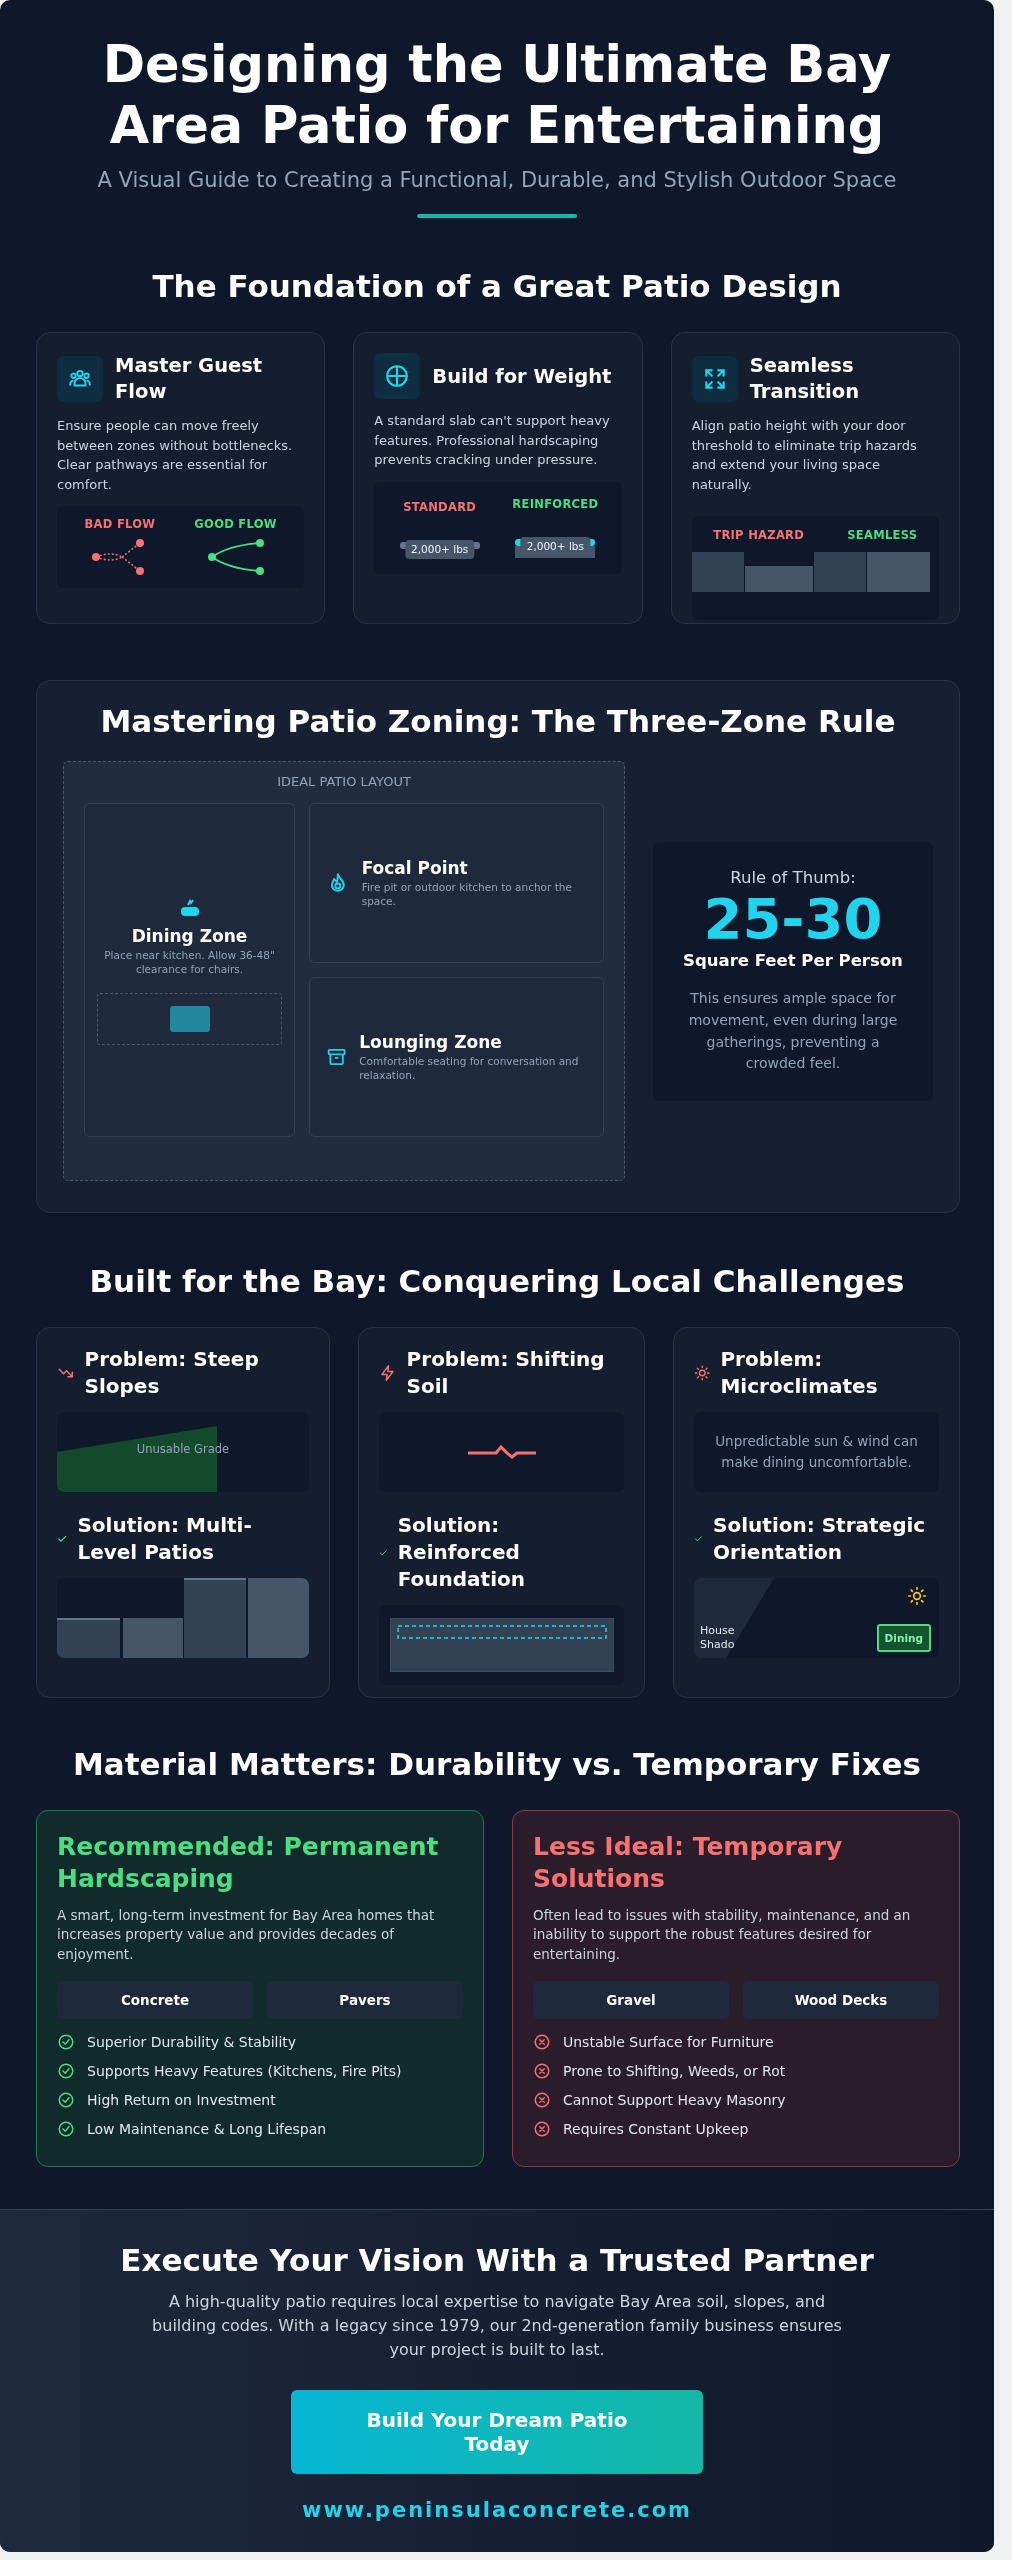 The width and height of the screenshot is (1012, 2560). I want to click on rule-unit: Square Feet Per Person, so click(793, 961).